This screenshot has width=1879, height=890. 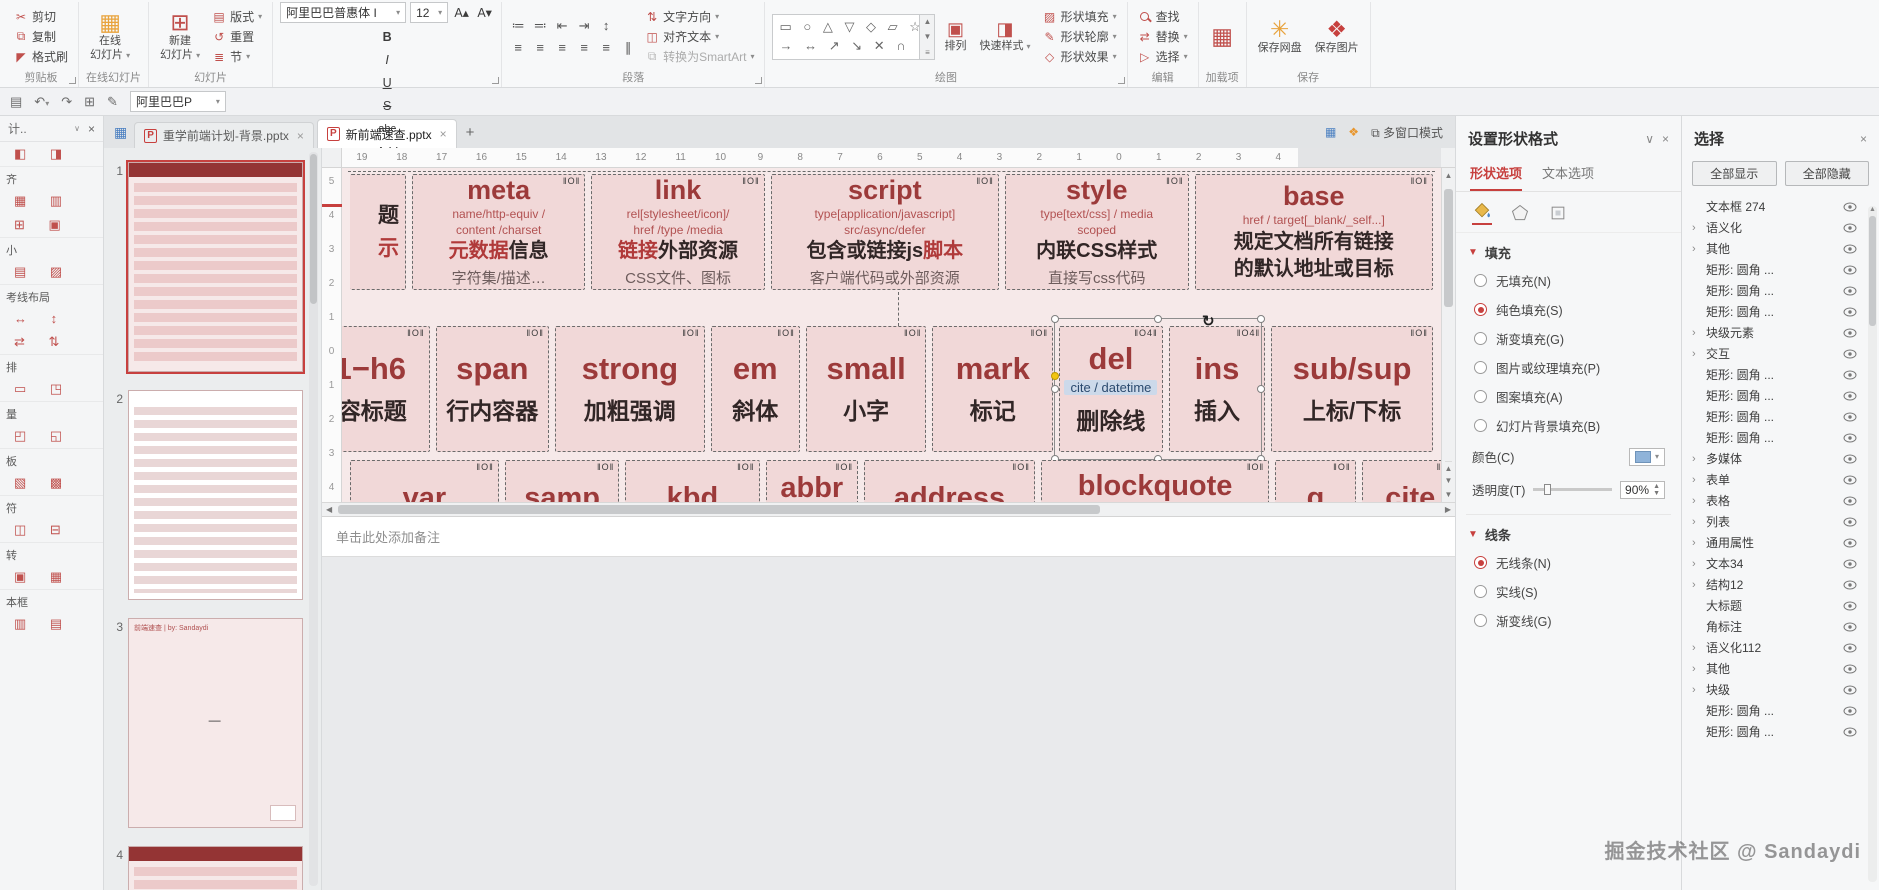 I want to click on fill-option-radio: 幻灯片背景填充(B), so click(x=1568, y=425).